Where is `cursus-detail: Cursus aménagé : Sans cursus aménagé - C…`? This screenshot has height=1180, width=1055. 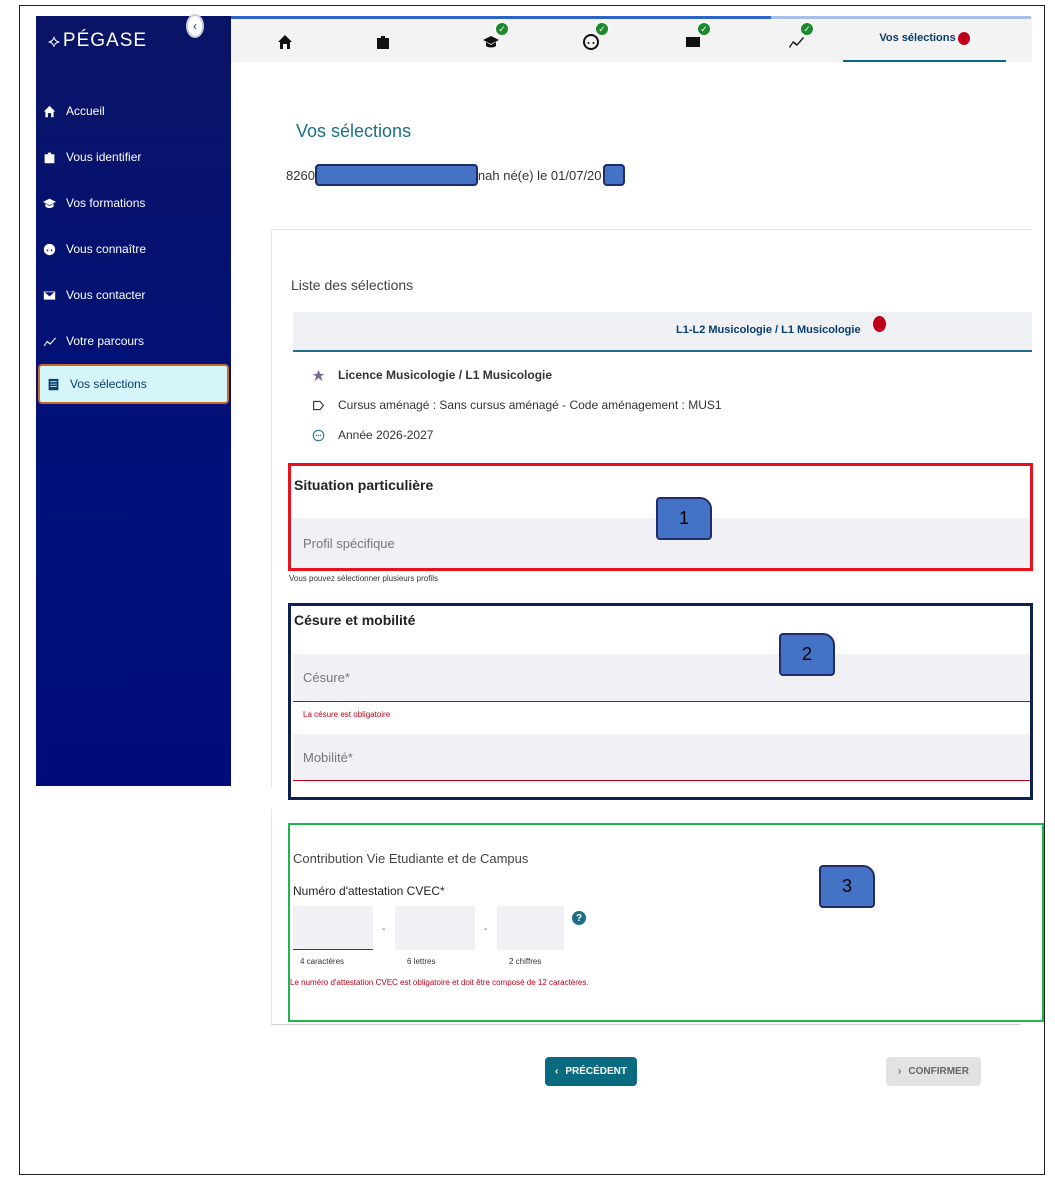 cursus-detail: Cursus aménagé : Sans cursus aménagé - C… is located at coordinates (517, 405).